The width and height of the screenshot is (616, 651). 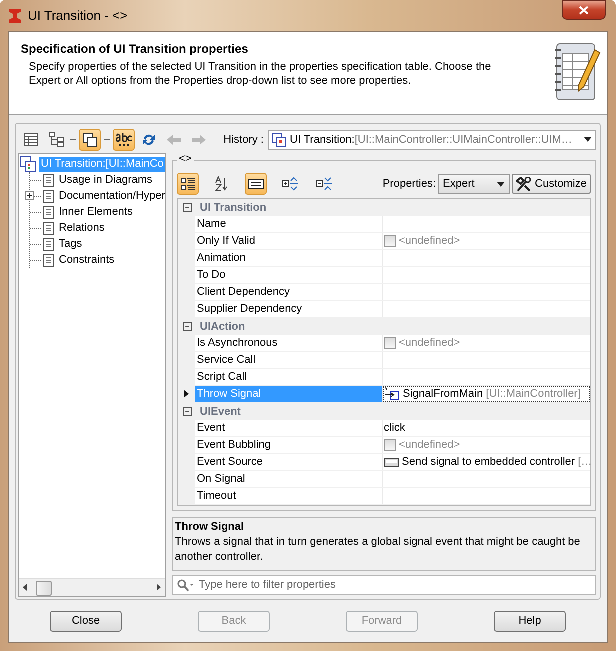 I want to click on property-name: Is Asynchronous, so click(x=289, y=343).